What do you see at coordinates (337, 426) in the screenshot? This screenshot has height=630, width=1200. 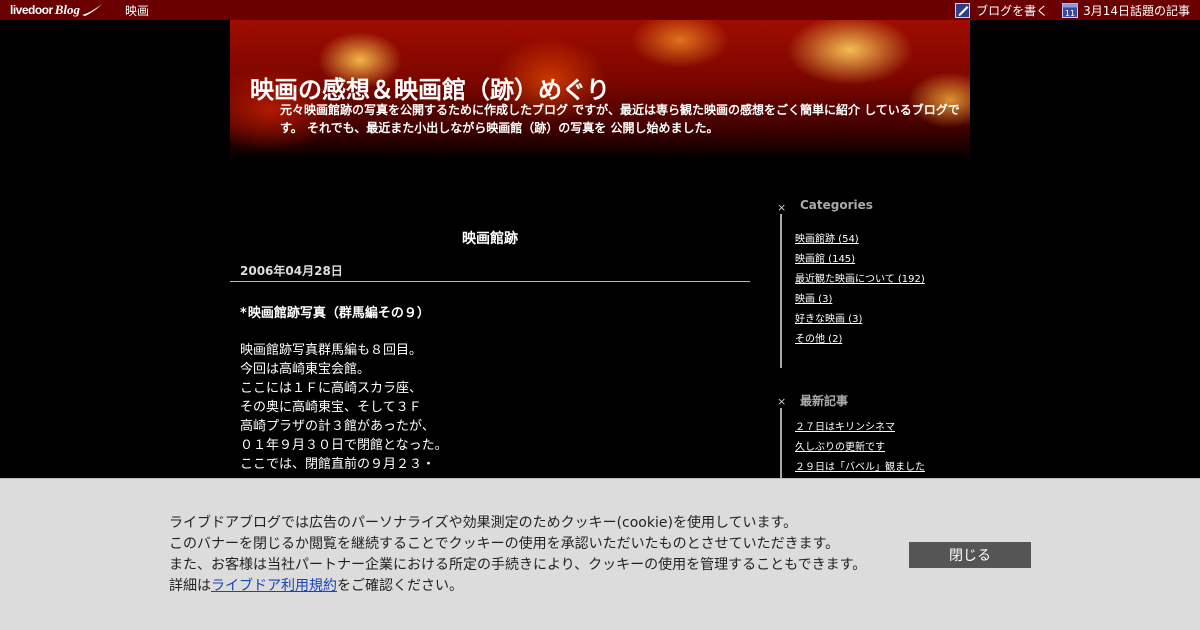 I see `entry-body-line: 高崎プラザの計３館があったが、` at bounding box center [337, 426].